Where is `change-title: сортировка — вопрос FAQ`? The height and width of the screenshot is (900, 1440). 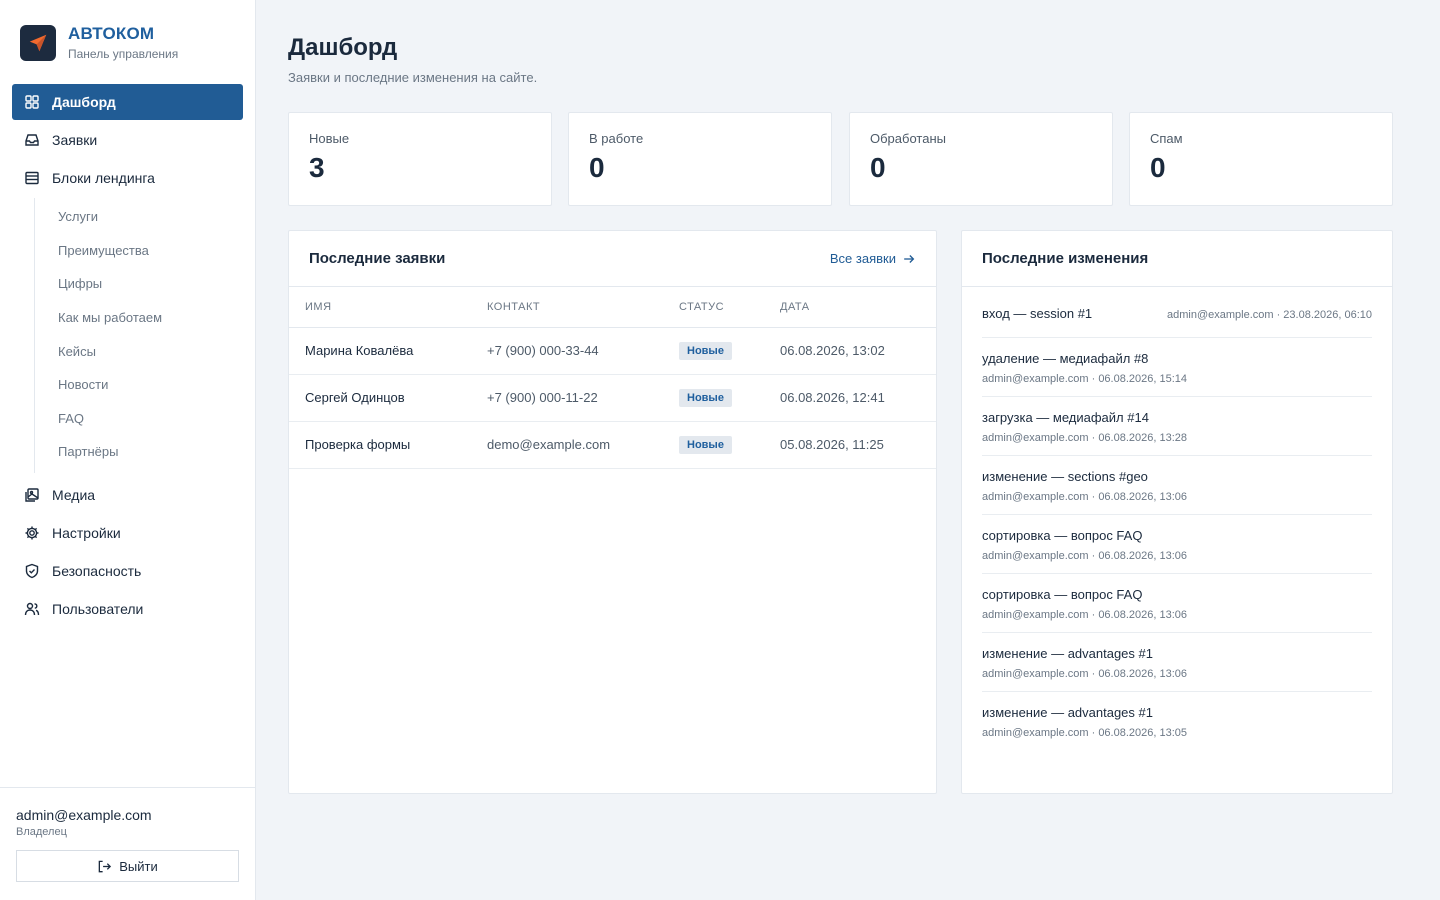 change-title: сортировка — вопрос FAQ is located at coordinates (1062, 535).